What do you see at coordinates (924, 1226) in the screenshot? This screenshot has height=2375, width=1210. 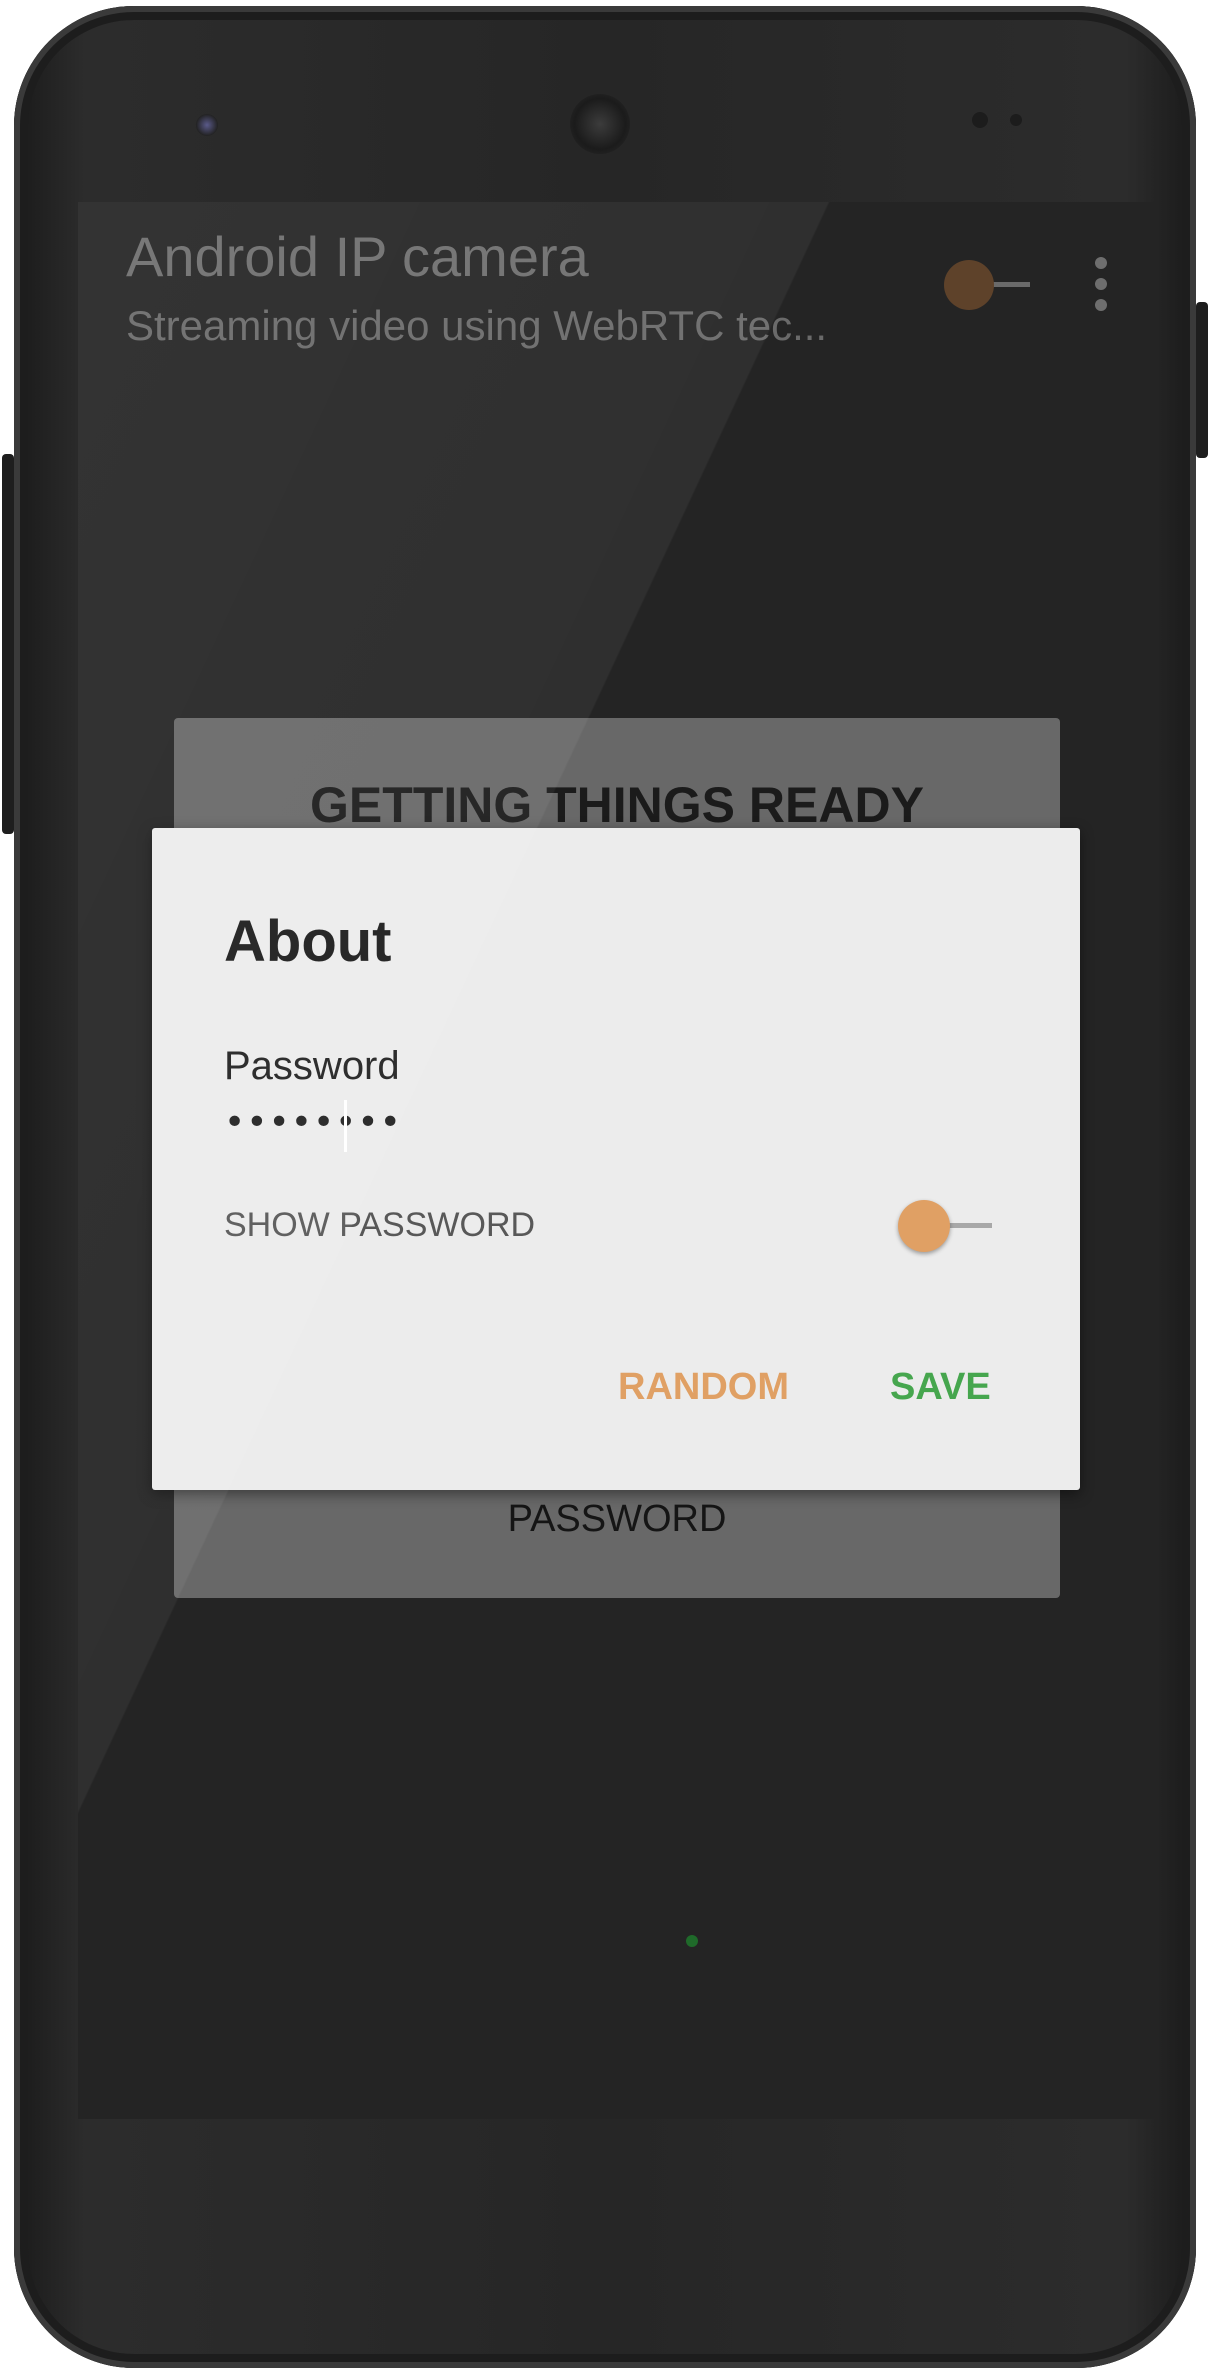 I see `show-password-knob` at bounding box center [924, 1226].